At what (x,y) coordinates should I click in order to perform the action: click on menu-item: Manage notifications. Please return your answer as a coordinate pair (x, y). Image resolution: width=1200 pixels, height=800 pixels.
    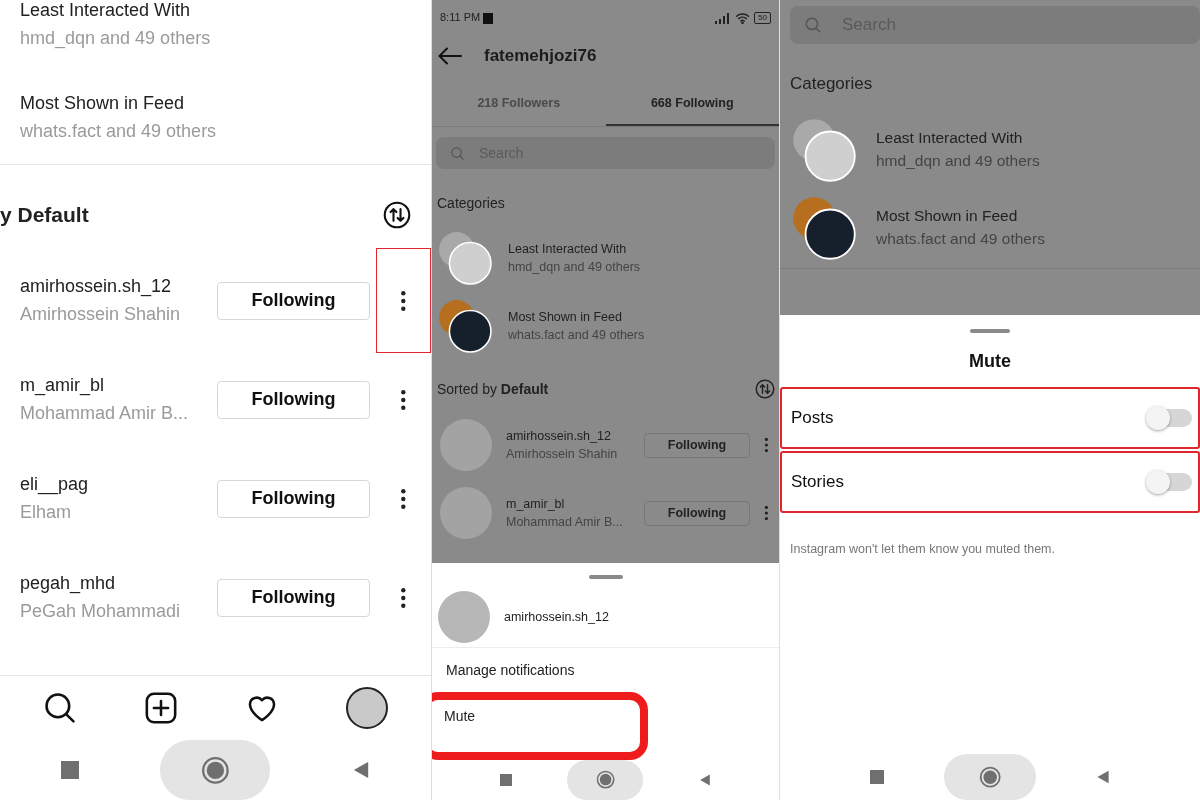
    Looking at the image, I should click on (605, 670).